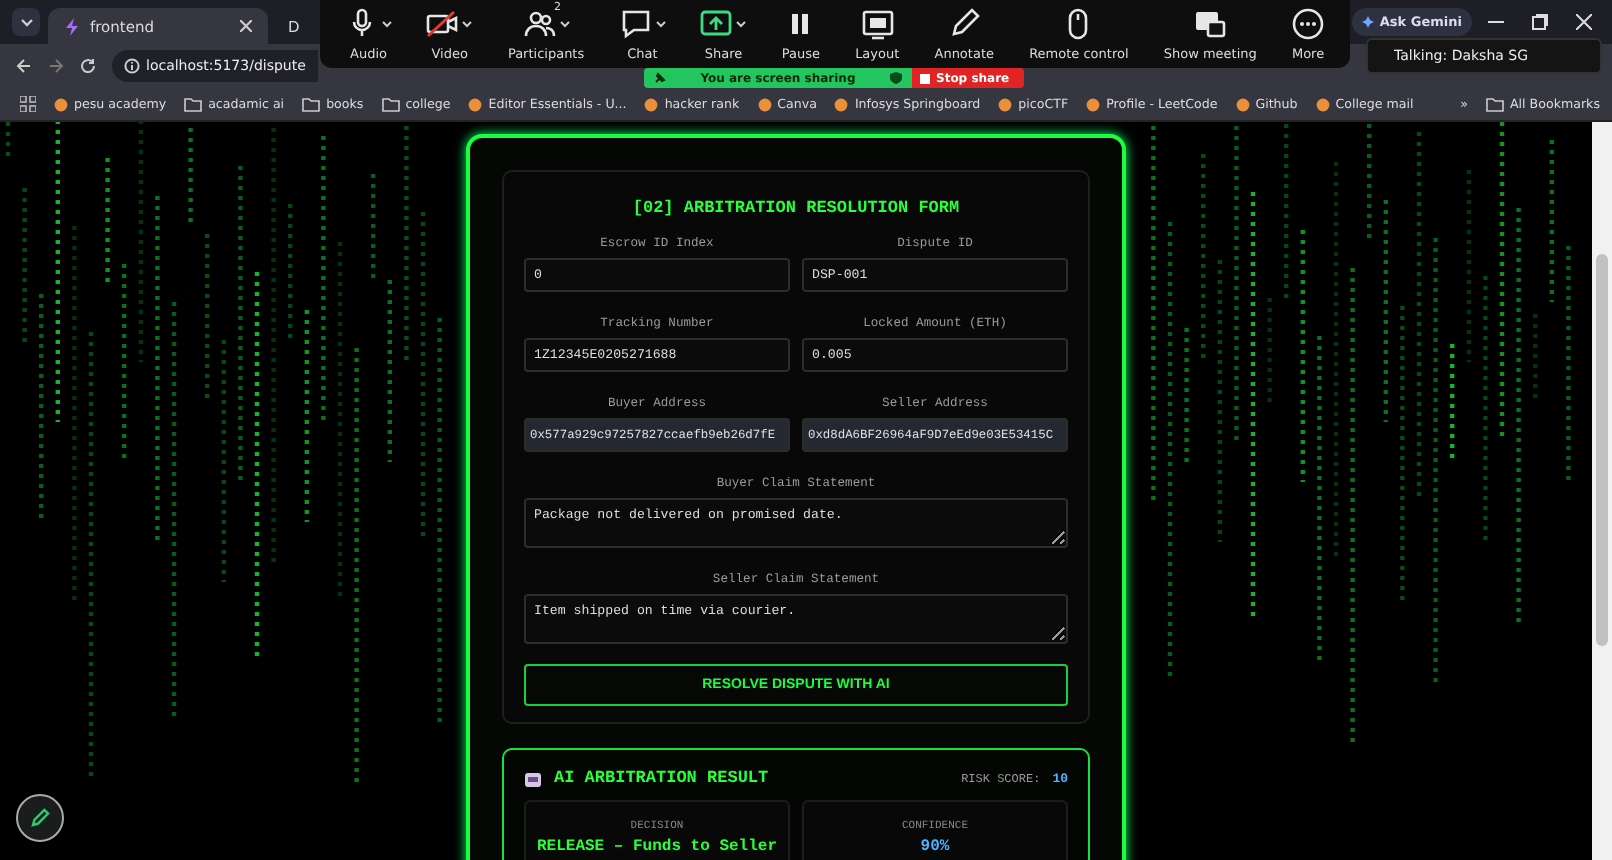 This screenshot has width=1612, height=860. Describe the element at coordinates (716, 23) in the screenshot. I see `share-screen-icon` at that location.